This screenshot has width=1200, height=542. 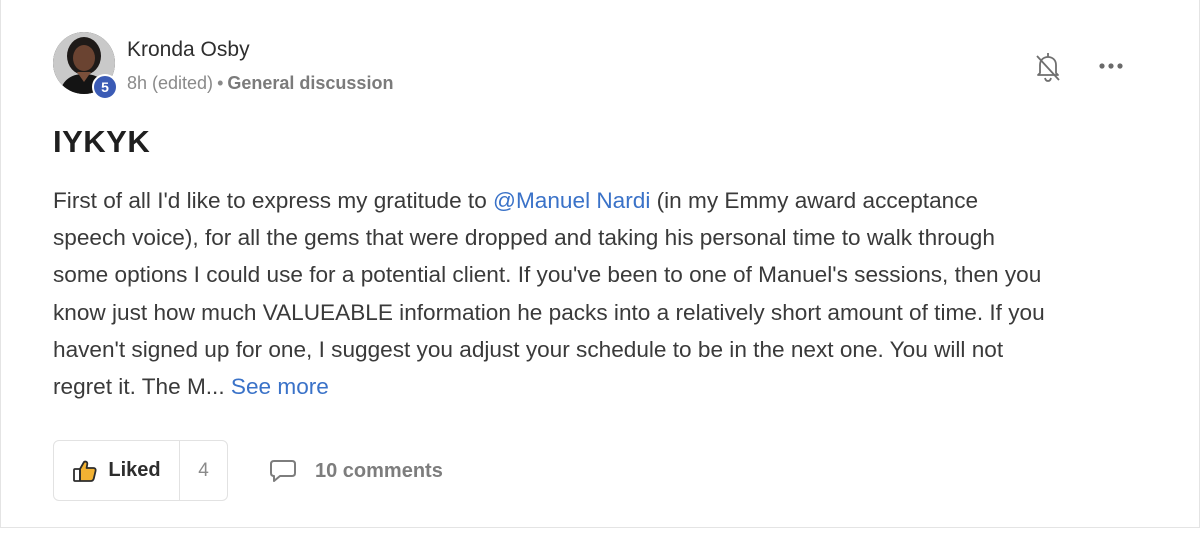 I want to click on comments-label: 10 comments, so click(x=379, y=470).